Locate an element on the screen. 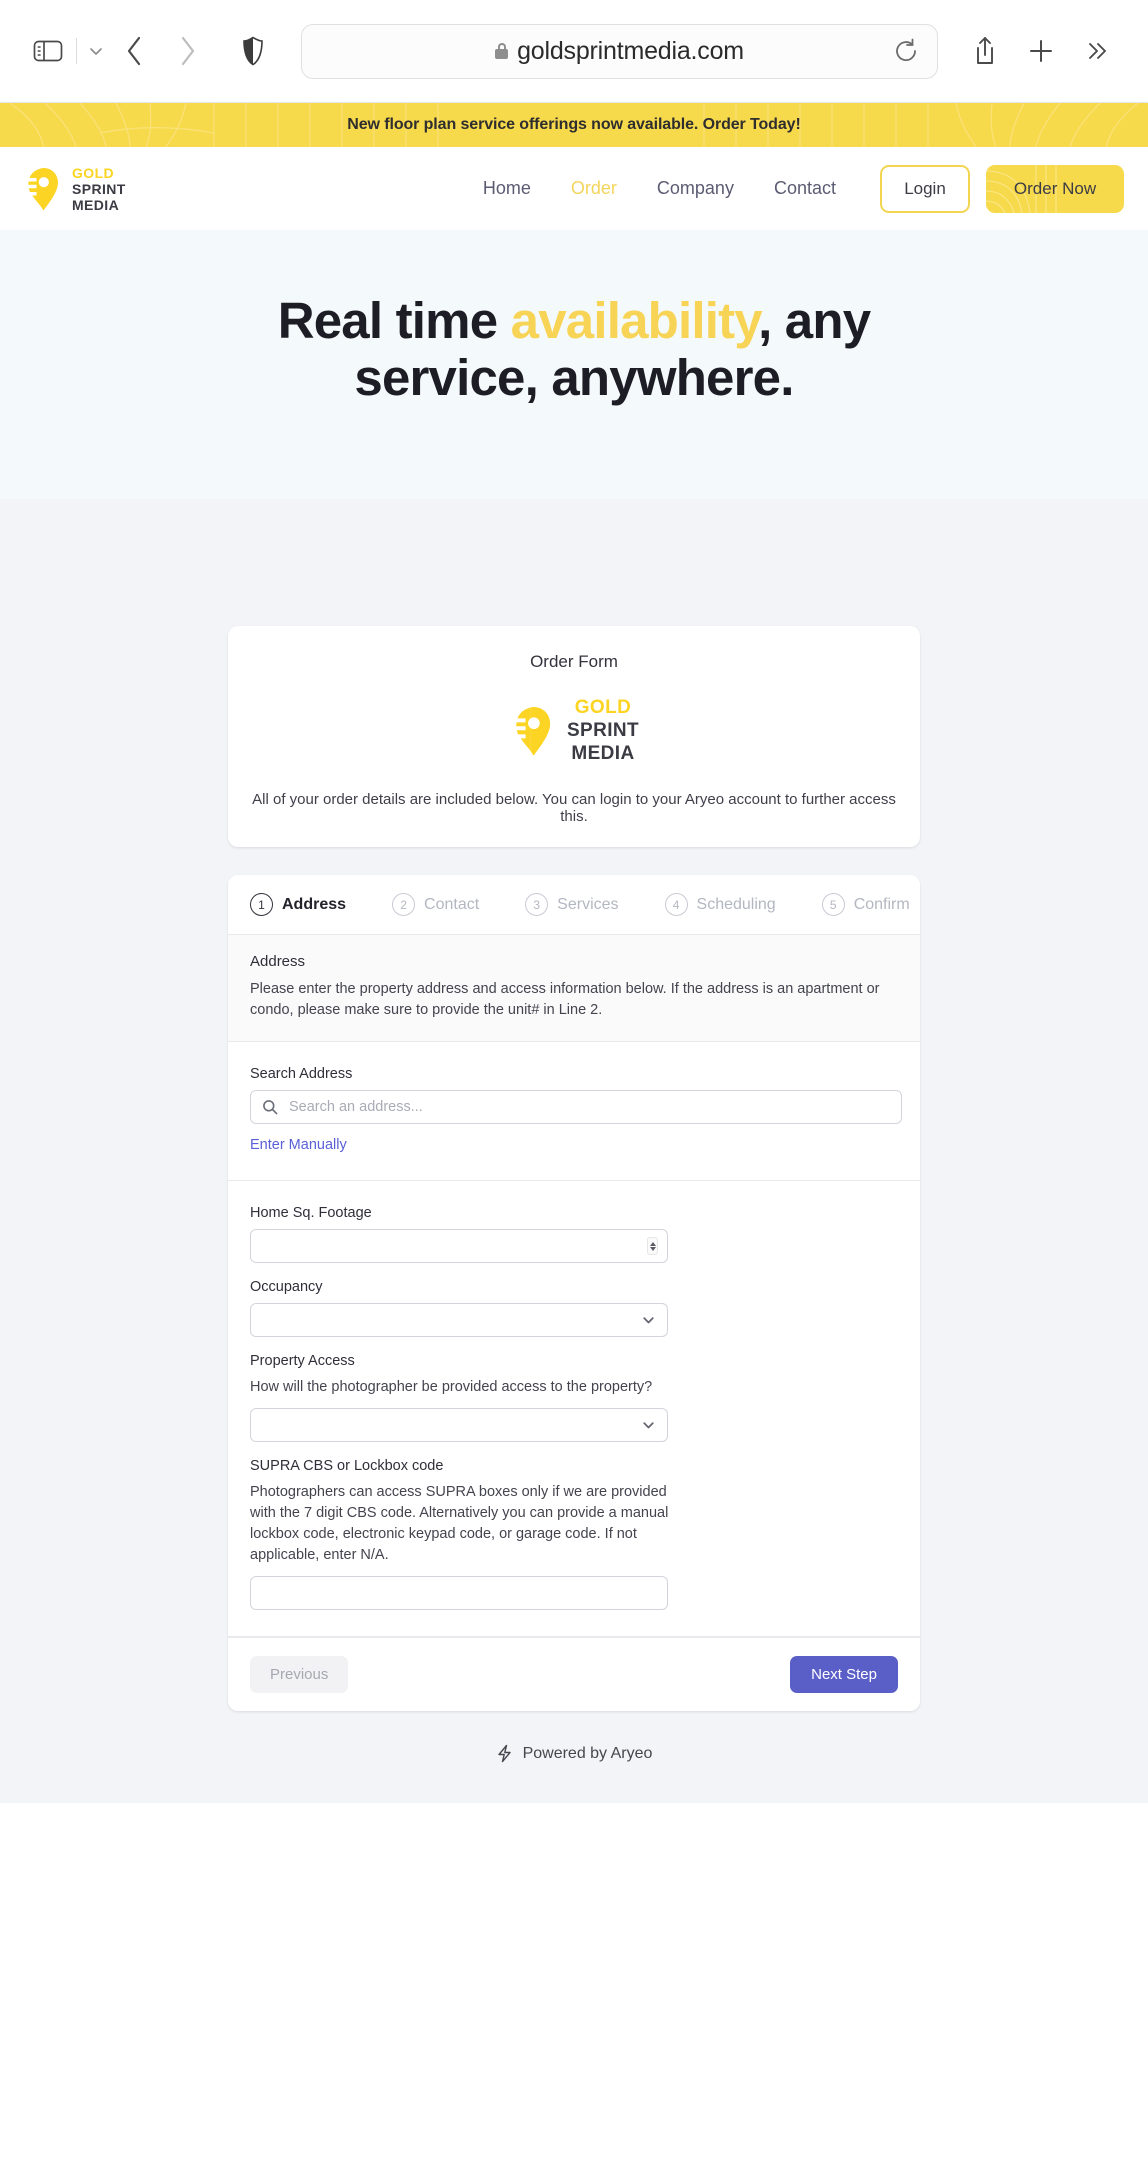 This screenshot has width=1148, height=2160. header-actions: Login Order Now is located at coordinates (1002, 188).